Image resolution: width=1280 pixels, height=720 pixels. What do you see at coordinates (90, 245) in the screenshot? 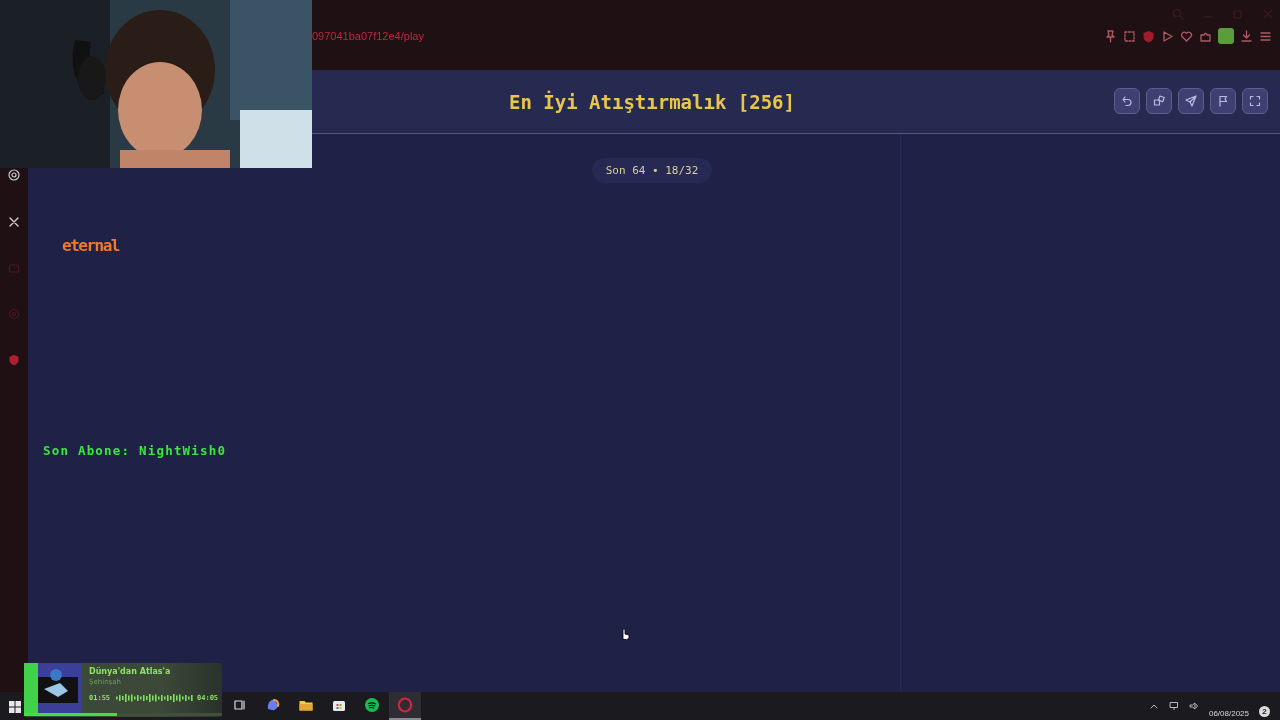
I see `channel-logo: eternal` at bounding box center [90, 245].